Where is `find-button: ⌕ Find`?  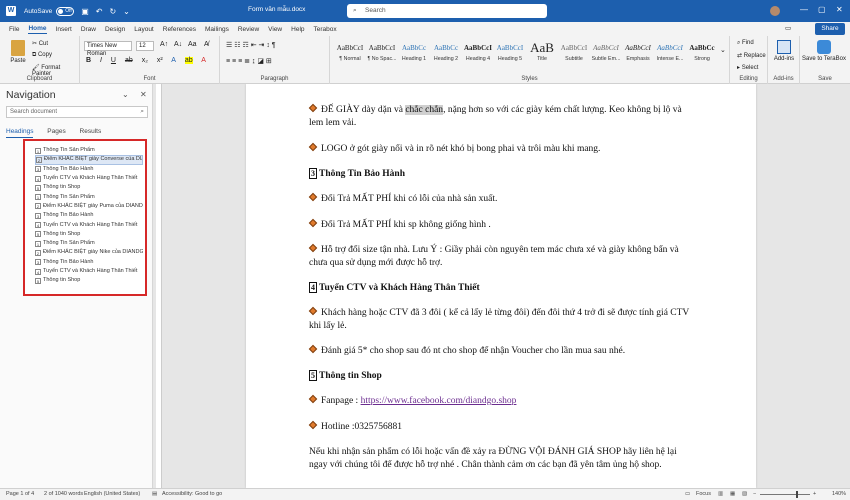 find-button: ⌕ Find is located at coordinates (745, 43).